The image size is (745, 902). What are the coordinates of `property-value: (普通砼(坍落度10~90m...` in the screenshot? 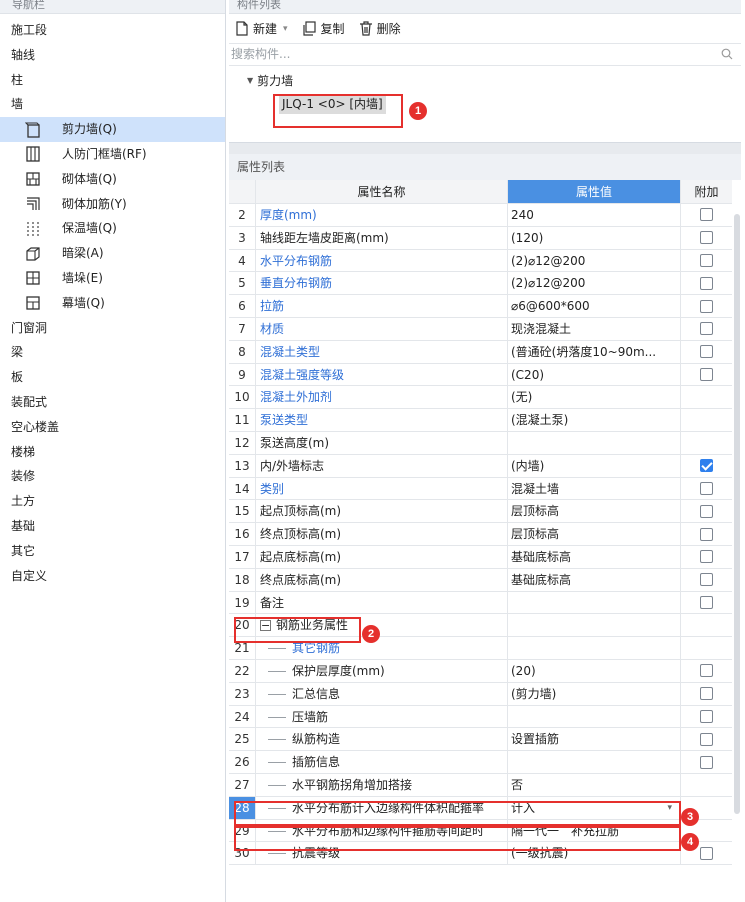 It's located at (594, 351).